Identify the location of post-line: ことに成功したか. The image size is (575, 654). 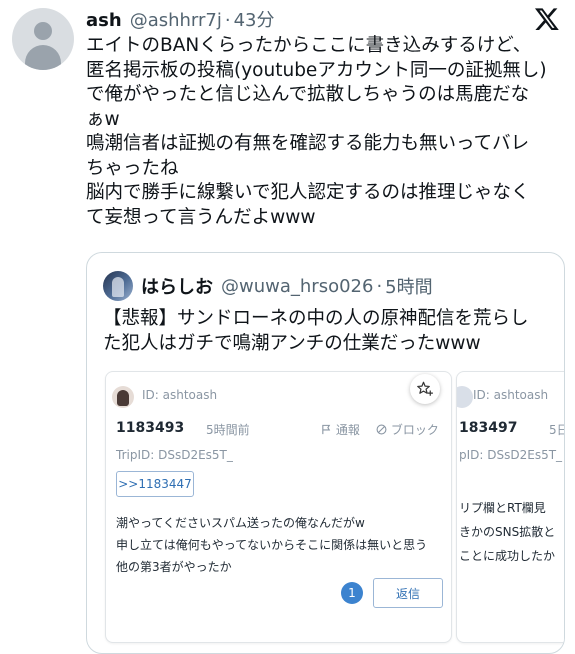
(507, 556).